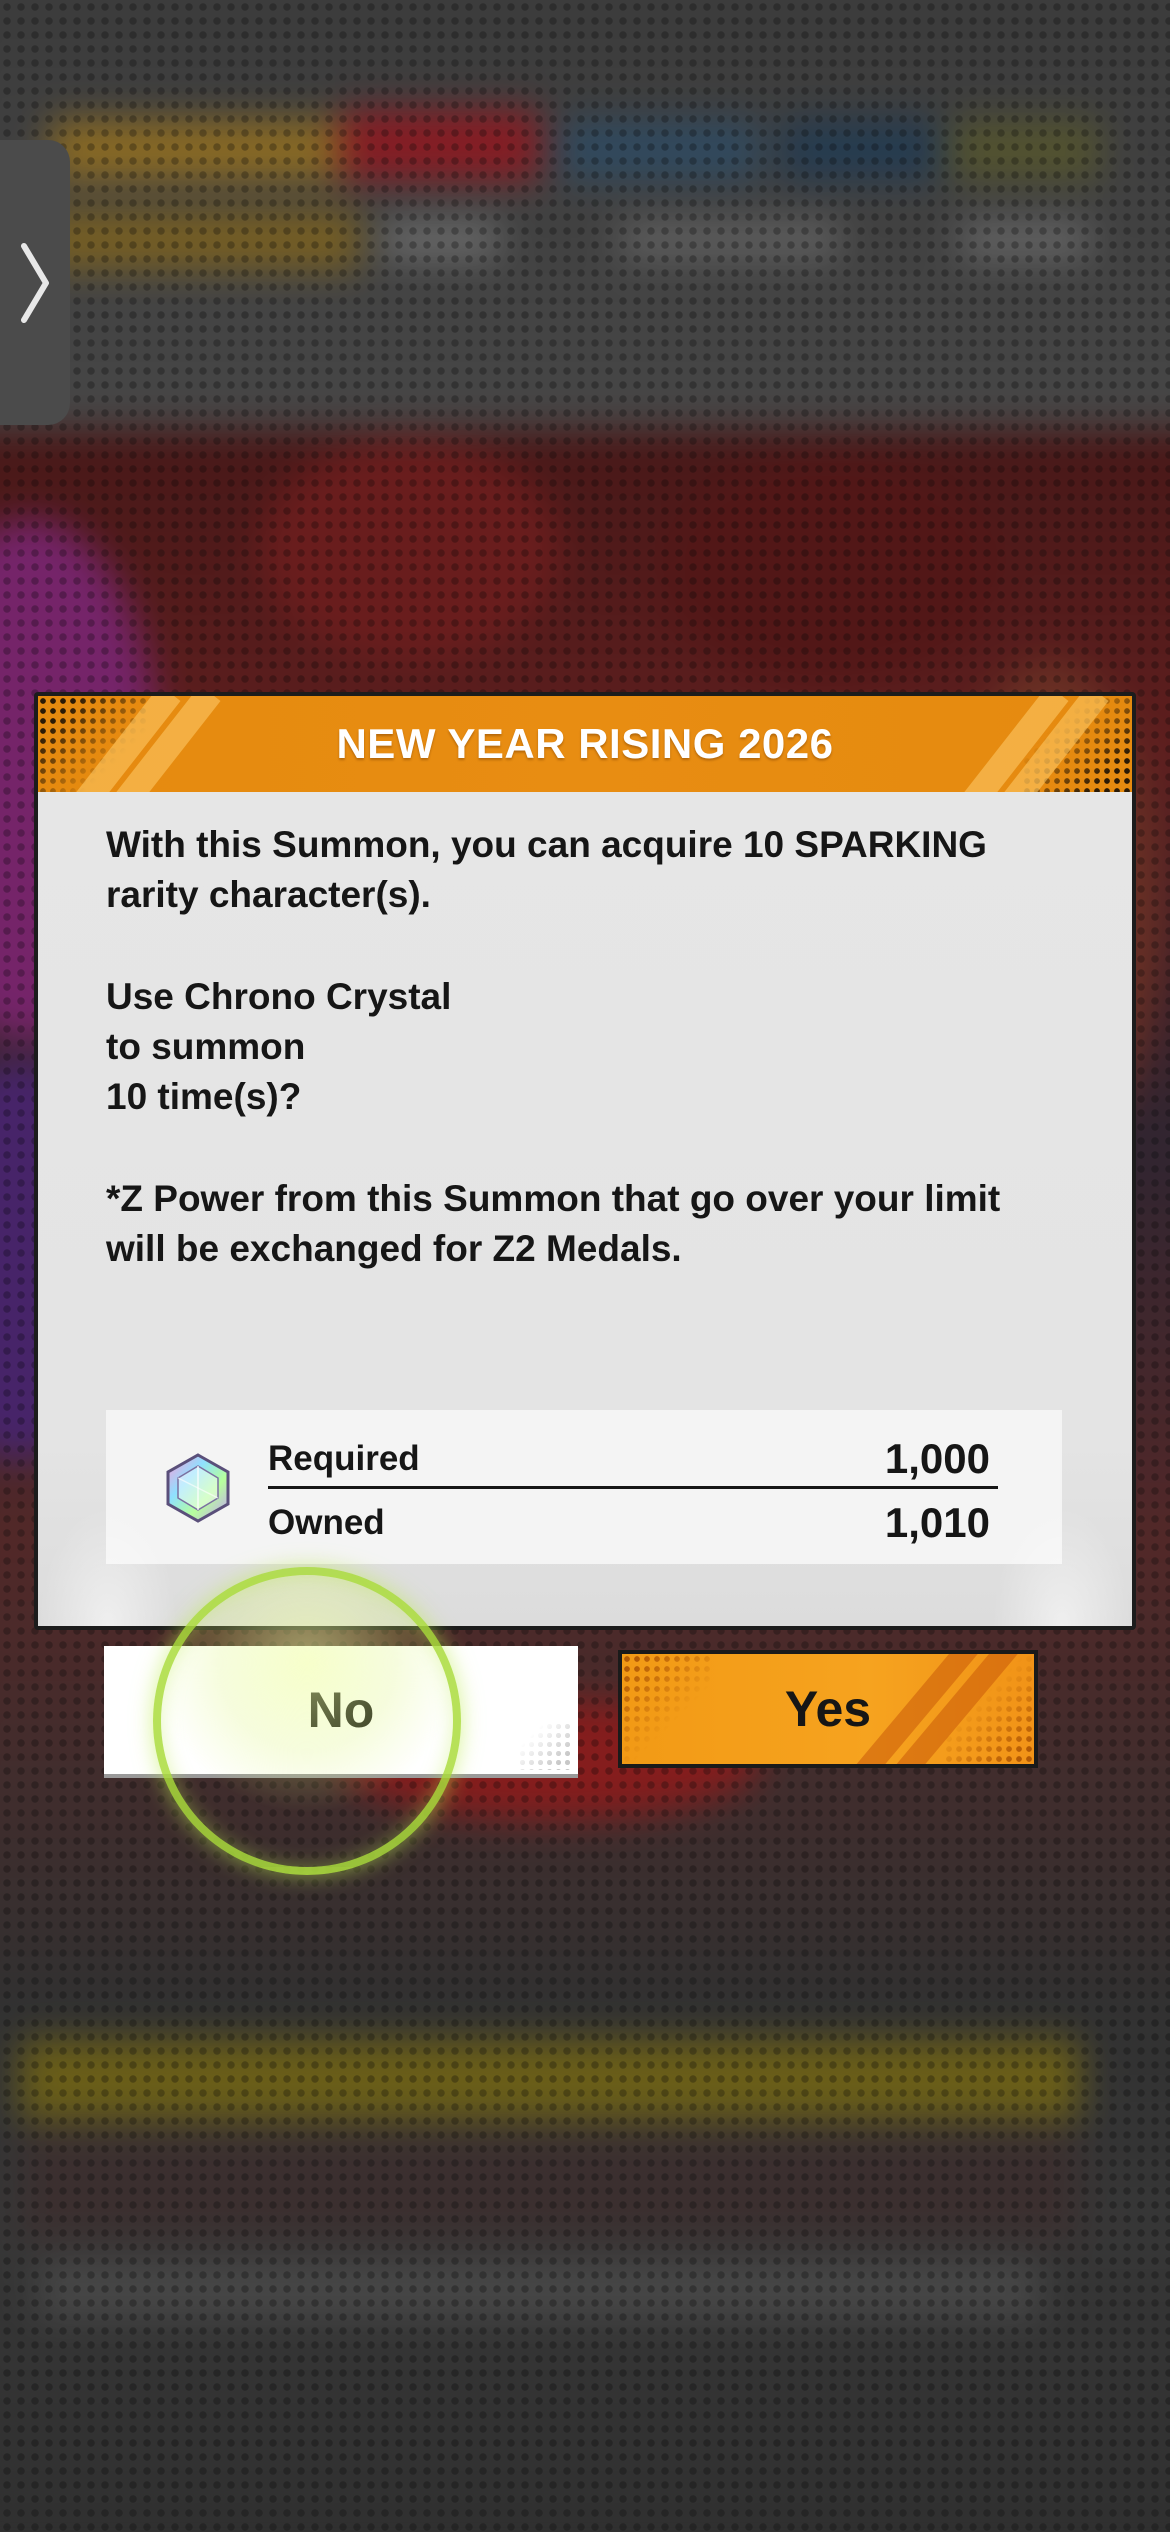 Image resolution: width=1170 pixels, height=2532 pixels. Describe the element at coordinates (937, 1458) in the screenshot. I see `required-value: 1,000` at that location.